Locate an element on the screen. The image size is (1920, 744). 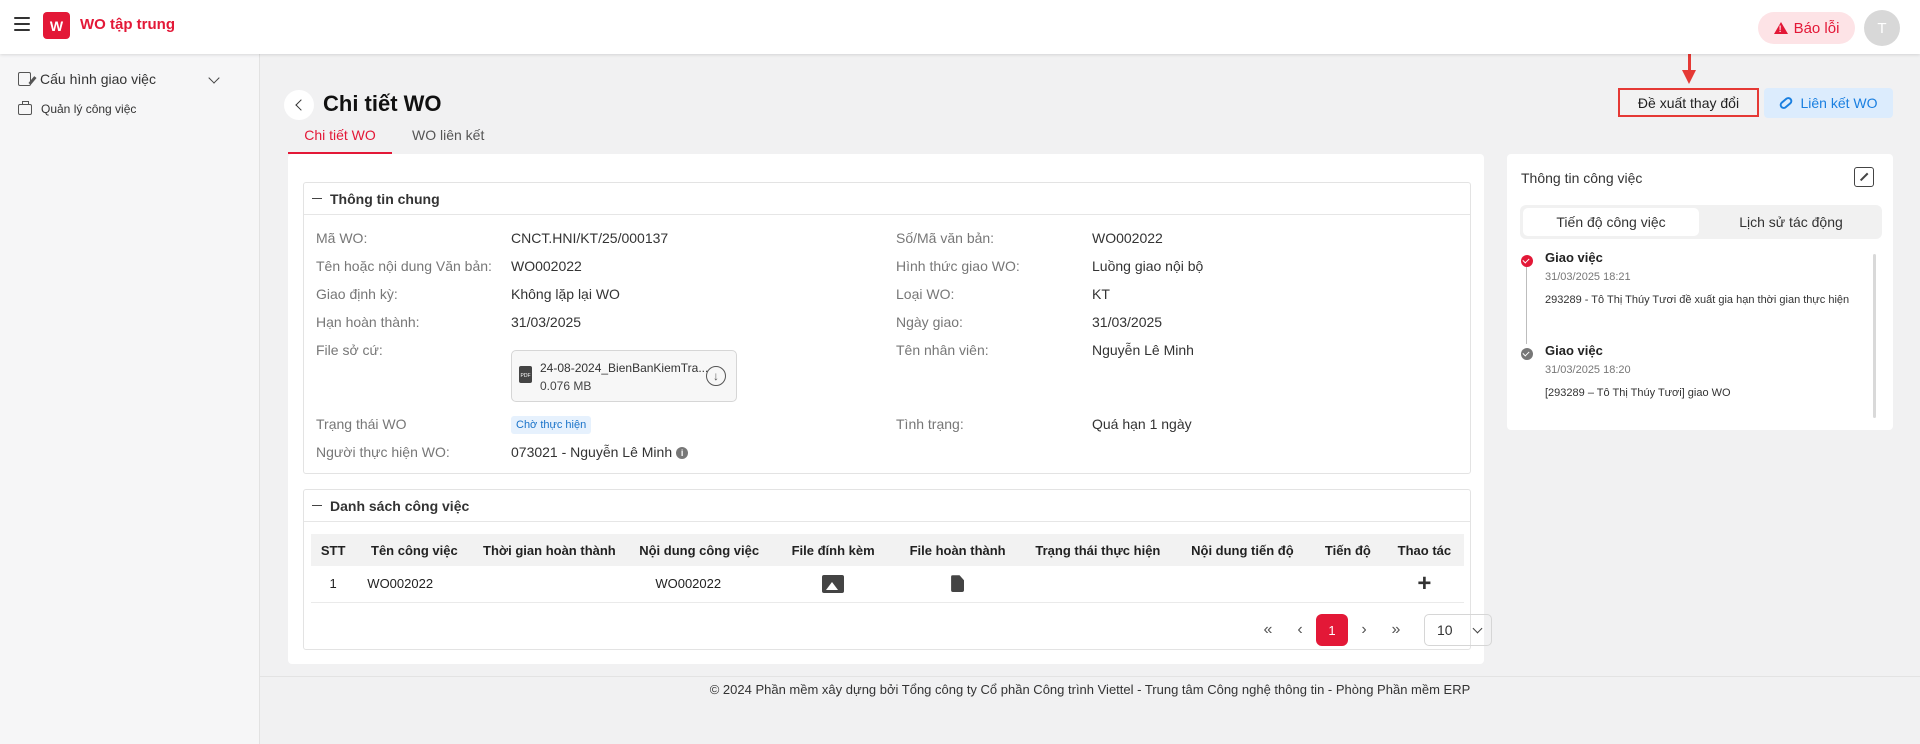
tab-history: Lịch sử tác động is located at coordinates (1791, 222).